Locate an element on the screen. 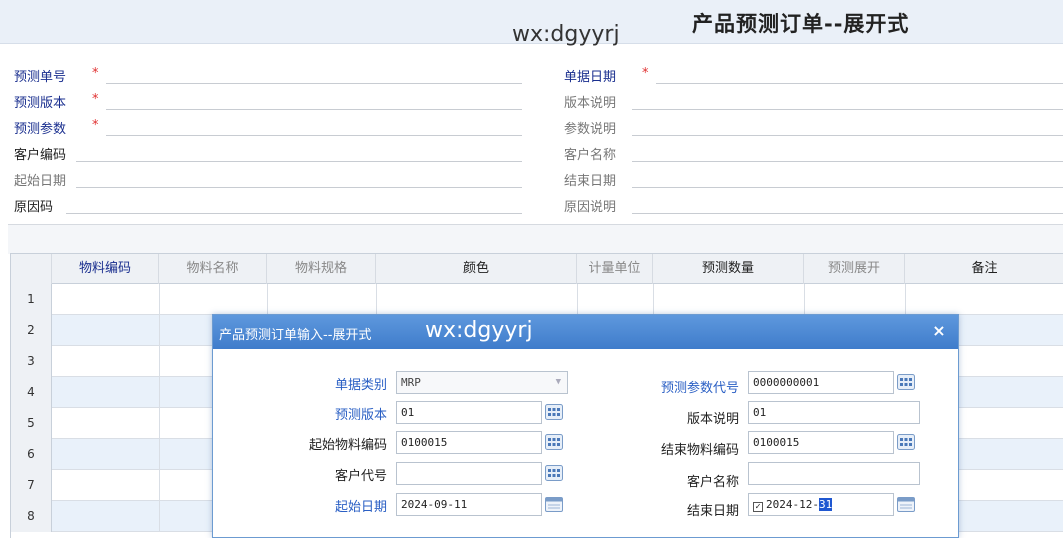 Image resolution: width=1063 pixels, height=538 pixels. page-title: 产品预测订单--展开式 is located at coordinates (801, 24).